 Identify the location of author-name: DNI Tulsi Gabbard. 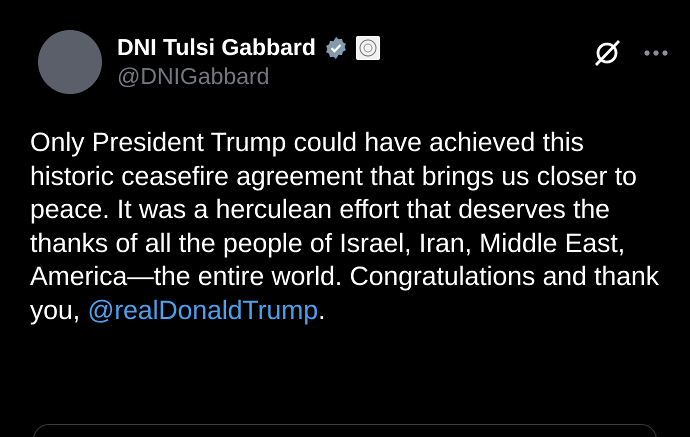
(216, 47).